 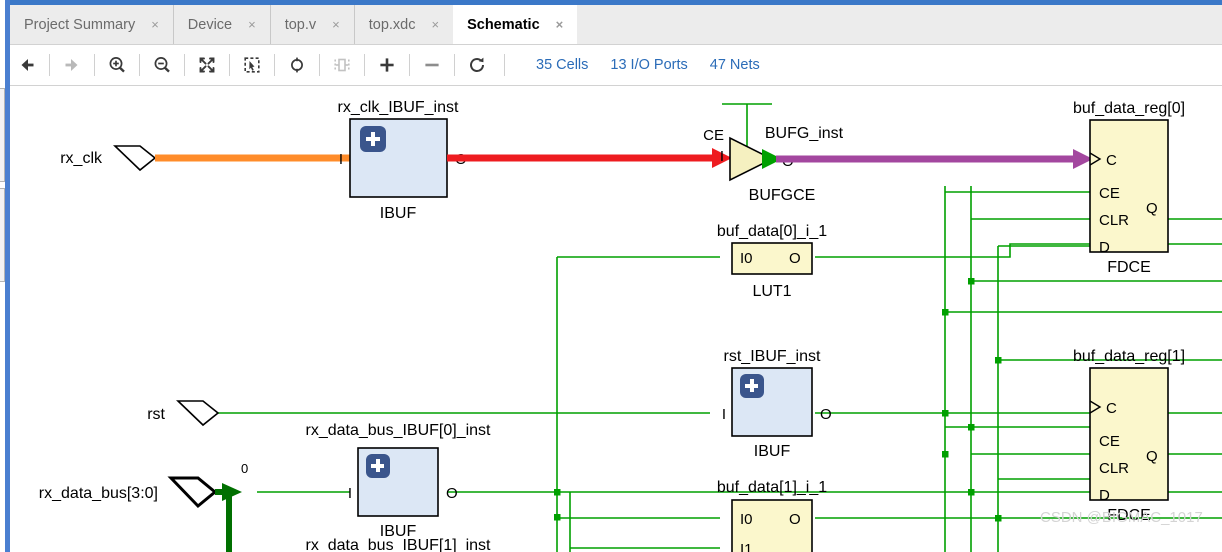 I want to click on port-label-rx-data-bus: rx_data_bus[3:0], so click(x=98, y=493).